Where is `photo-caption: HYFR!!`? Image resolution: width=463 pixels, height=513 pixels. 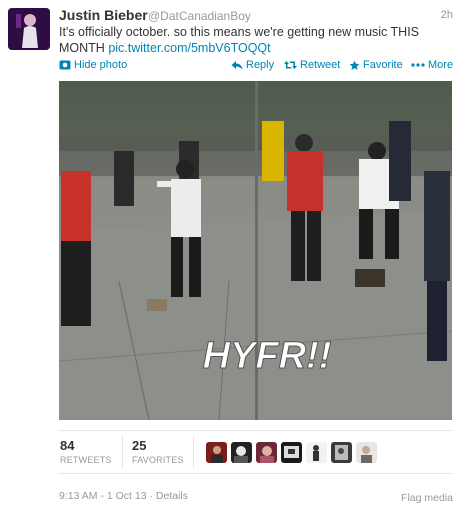
photo-caption: HYFR!! is located at coordinates (267, 356).